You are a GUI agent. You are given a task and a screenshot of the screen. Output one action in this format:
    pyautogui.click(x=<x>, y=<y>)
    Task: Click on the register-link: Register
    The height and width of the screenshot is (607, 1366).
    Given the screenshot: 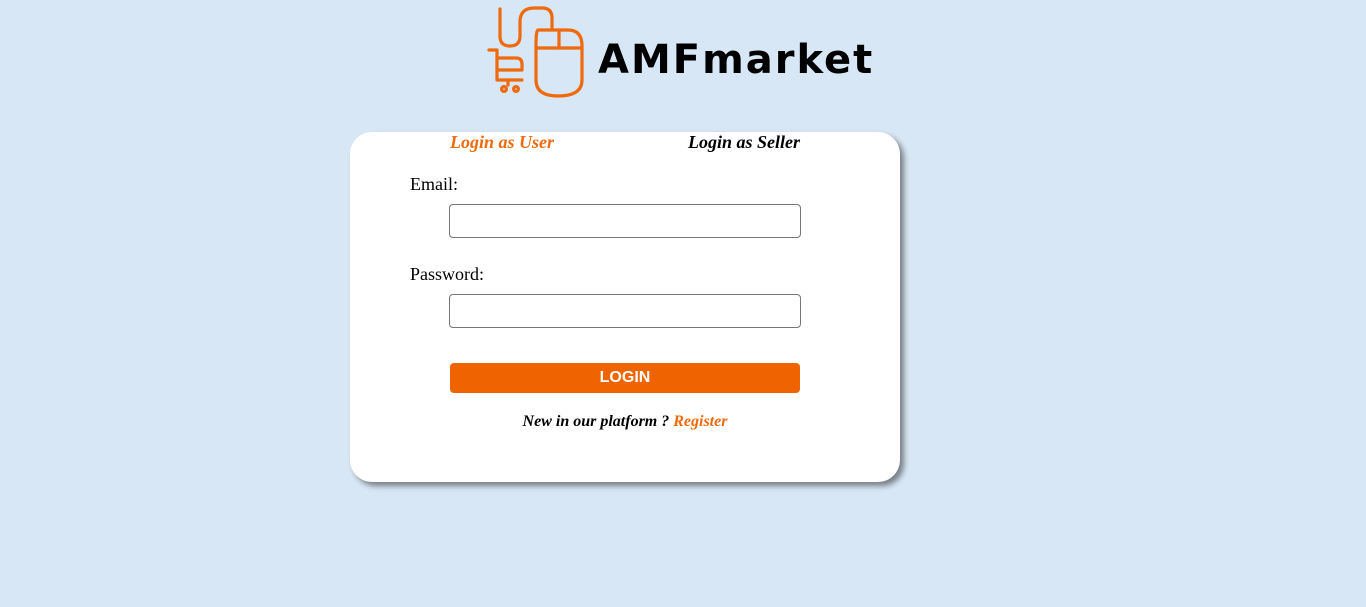 What is the action you would take?
    pyautogui.click(x=700, y=421)
    